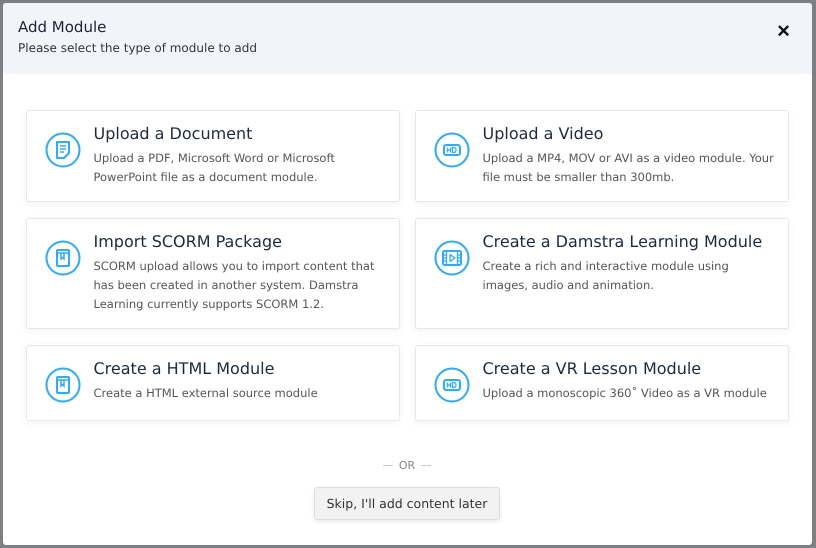 This screenshot has height=548, width=816. What do you see at coordinates (407, 465) in the screenshot?
I see `or-separator: OR` at bounding box center [407, 465].